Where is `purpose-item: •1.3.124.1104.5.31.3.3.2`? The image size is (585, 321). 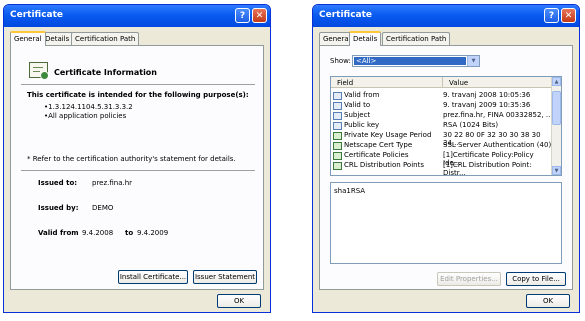
purpose-item: •1.3.124.1104.5.31.3.3.2 is located at coordinates (88, 107).